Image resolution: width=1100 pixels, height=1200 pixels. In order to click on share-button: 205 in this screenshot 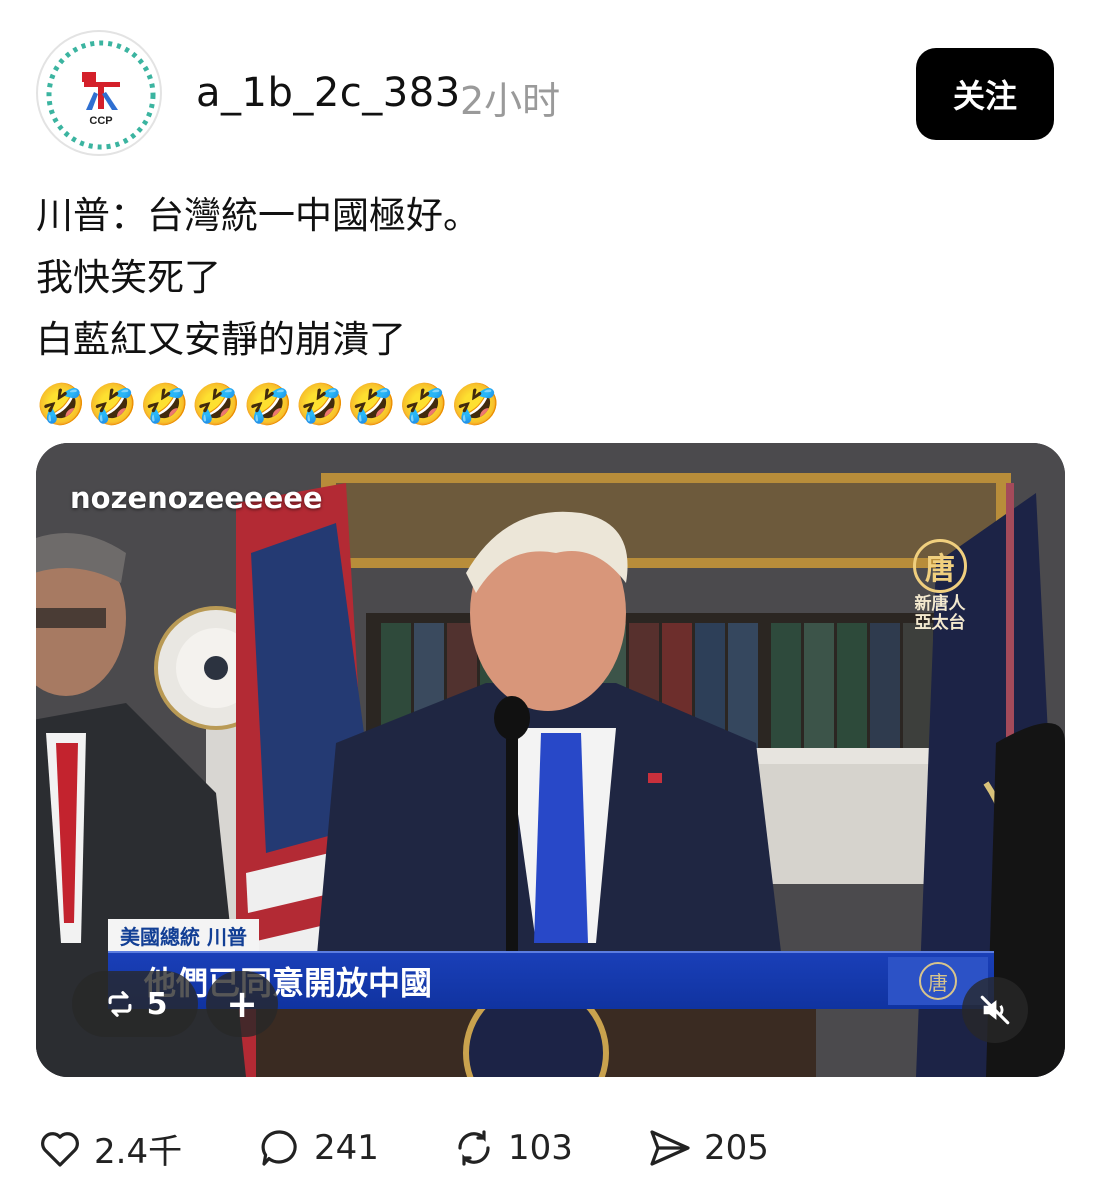, I will do `click(707, 1148)`.